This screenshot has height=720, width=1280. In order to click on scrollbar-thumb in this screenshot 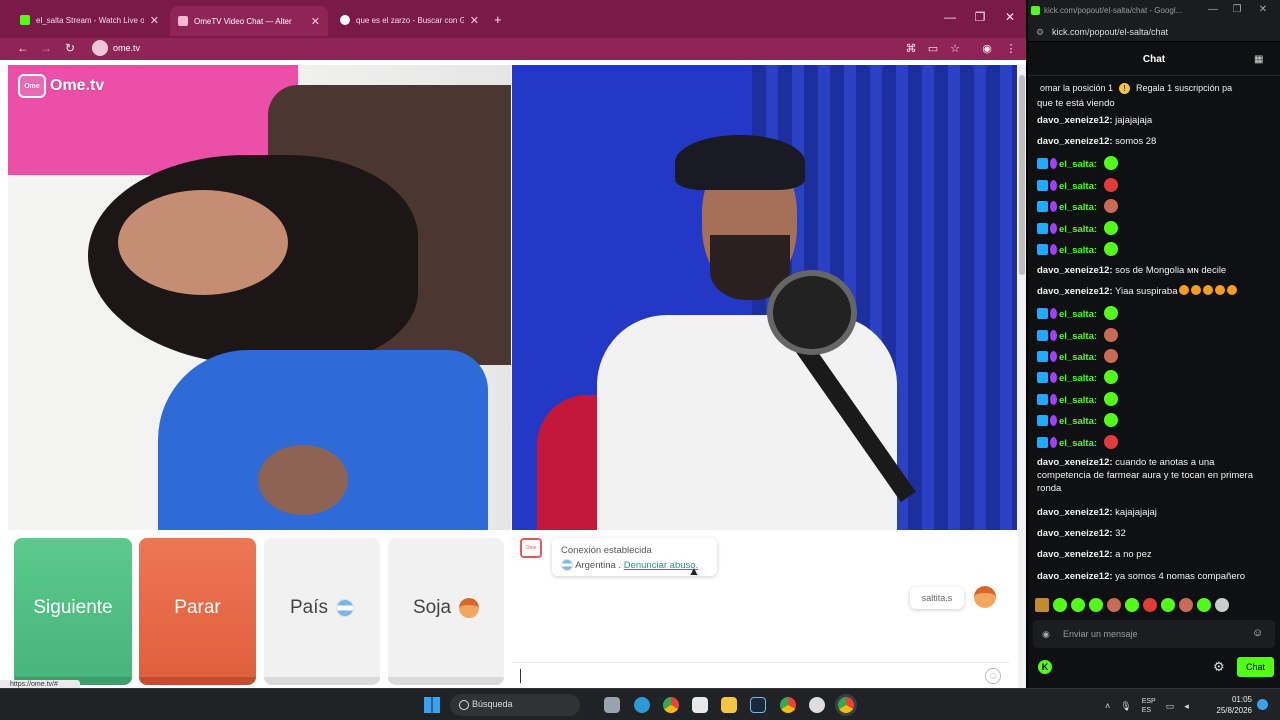, I will do `click(1022, 175)`.